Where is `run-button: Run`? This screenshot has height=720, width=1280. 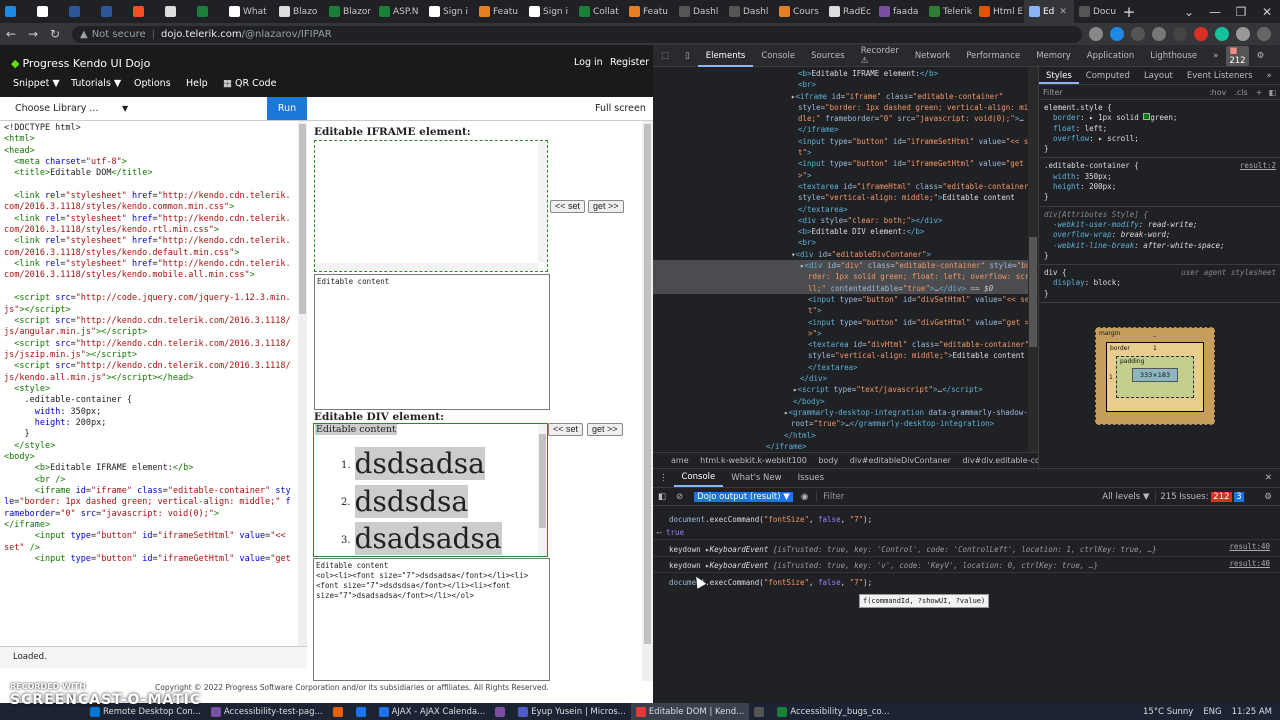
run-button: Run is located at coordinates (287, 108).